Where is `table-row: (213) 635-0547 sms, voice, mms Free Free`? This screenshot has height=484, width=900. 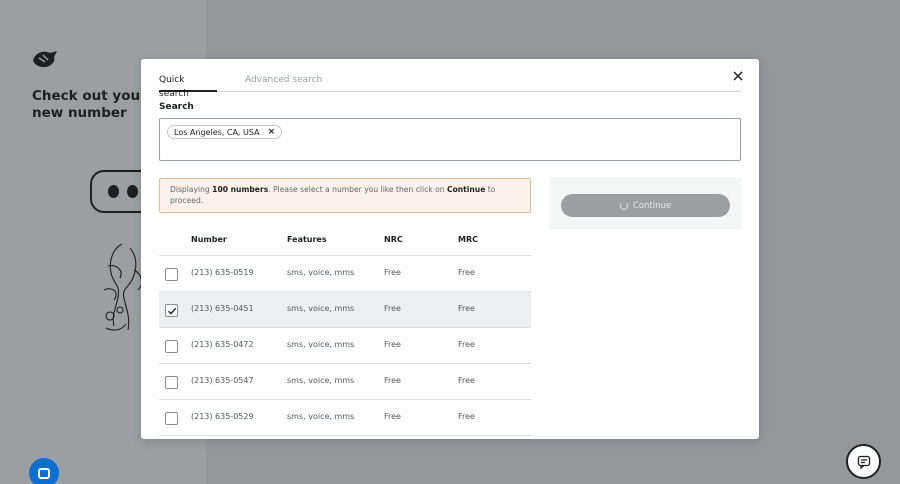 table-row: (213) 635-0547 sms, voice, mms Free Free is located at coordinates (345, 382).